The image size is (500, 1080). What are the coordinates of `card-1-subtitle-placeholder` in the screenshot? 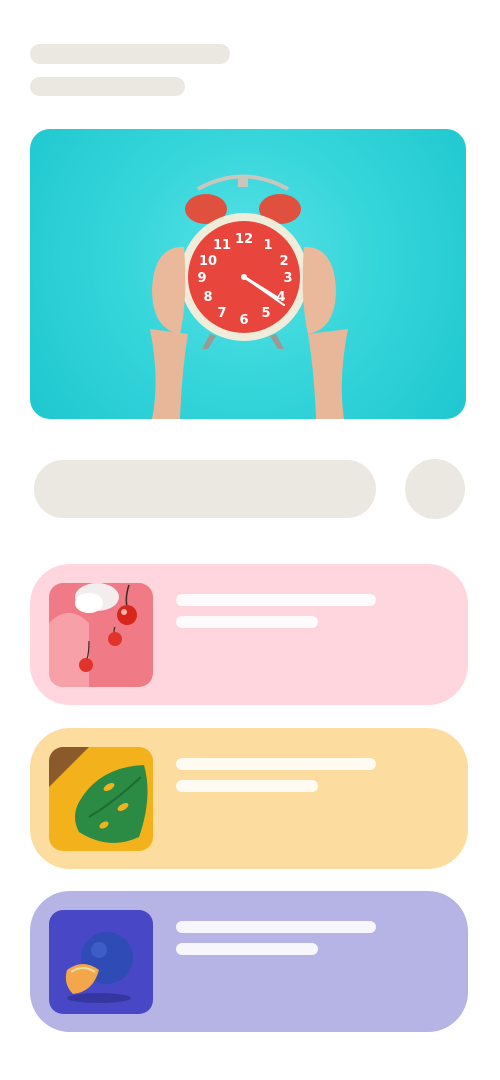 It's located at (247, 622).